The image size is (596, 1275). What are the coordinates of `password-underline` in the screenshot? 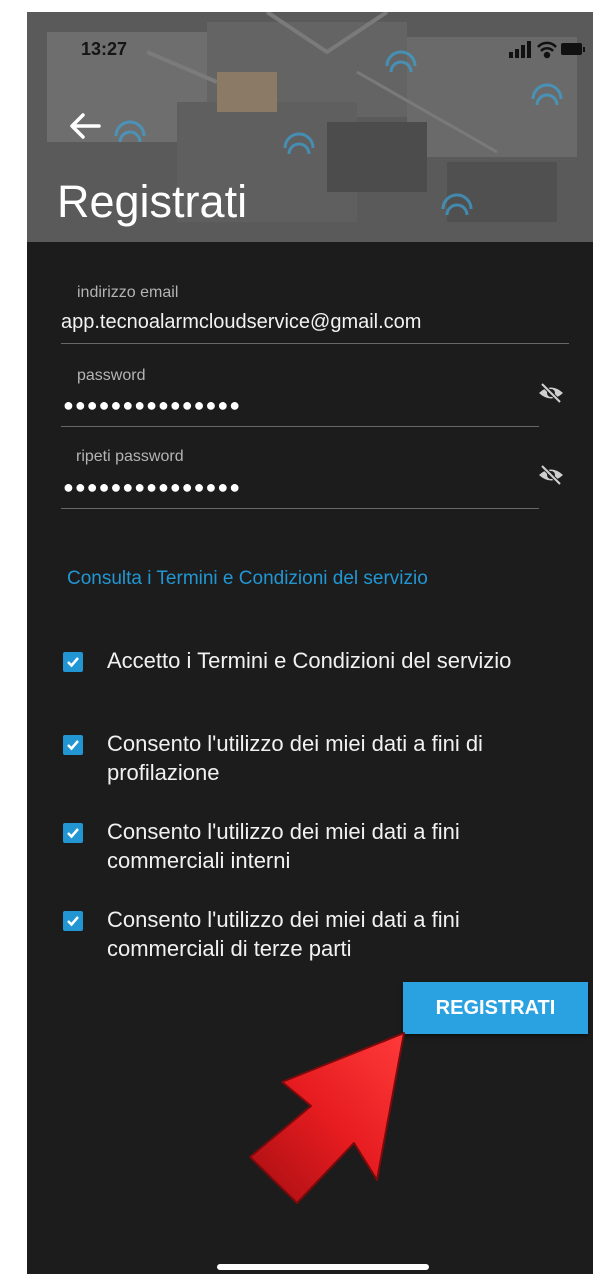 It's located at (300, 426).